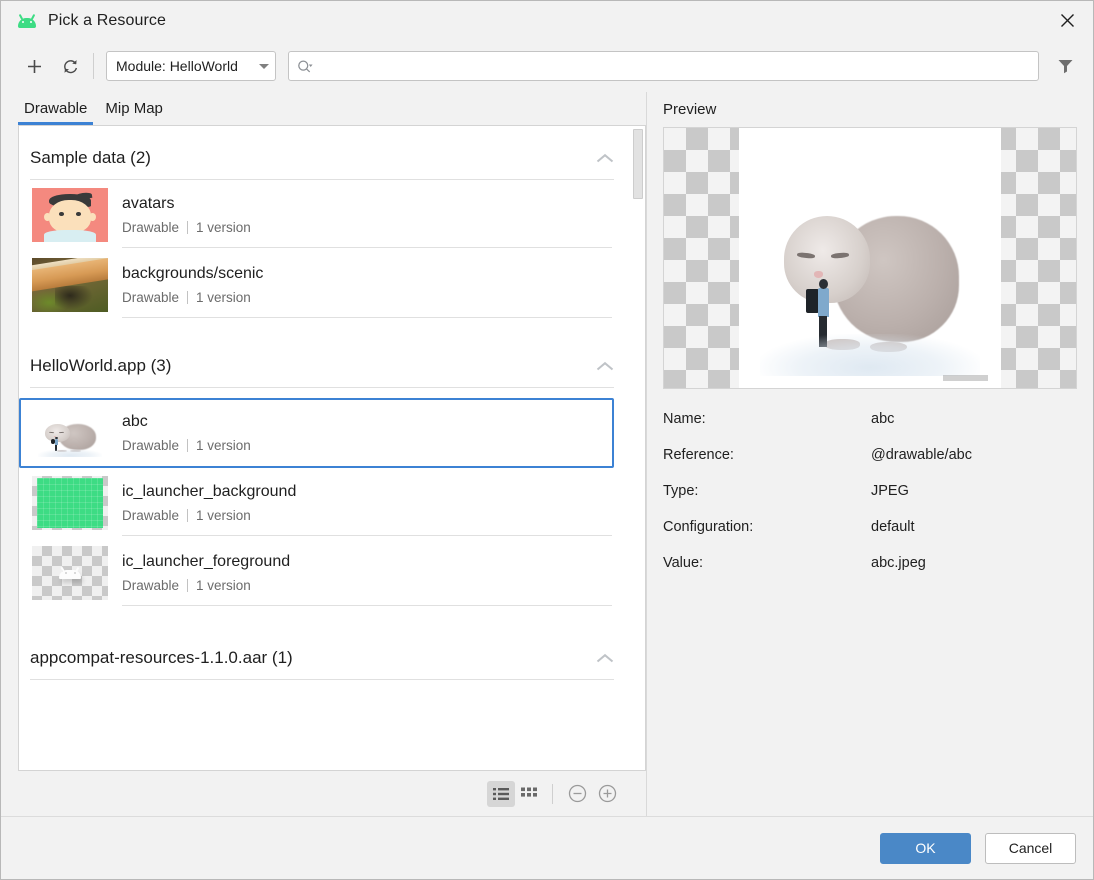  Describe the element at coordinates (1065, 66) in the screenshot. I see `filter-icon` at that location.